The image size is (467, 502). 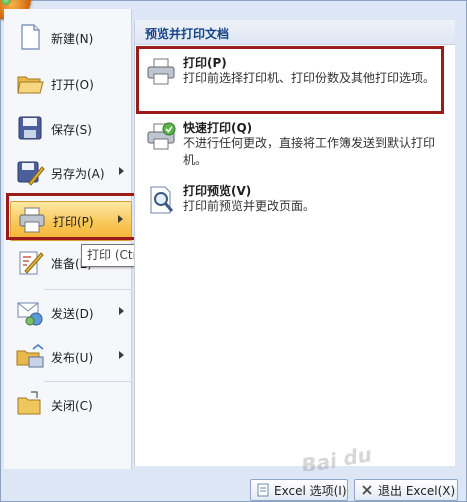 What do you see at coordinates (233, 486) in the screenshot?
I see `bottom-bar: Excel 选项(I) 退出 Excel(X)` at bounding box center [233, 486].